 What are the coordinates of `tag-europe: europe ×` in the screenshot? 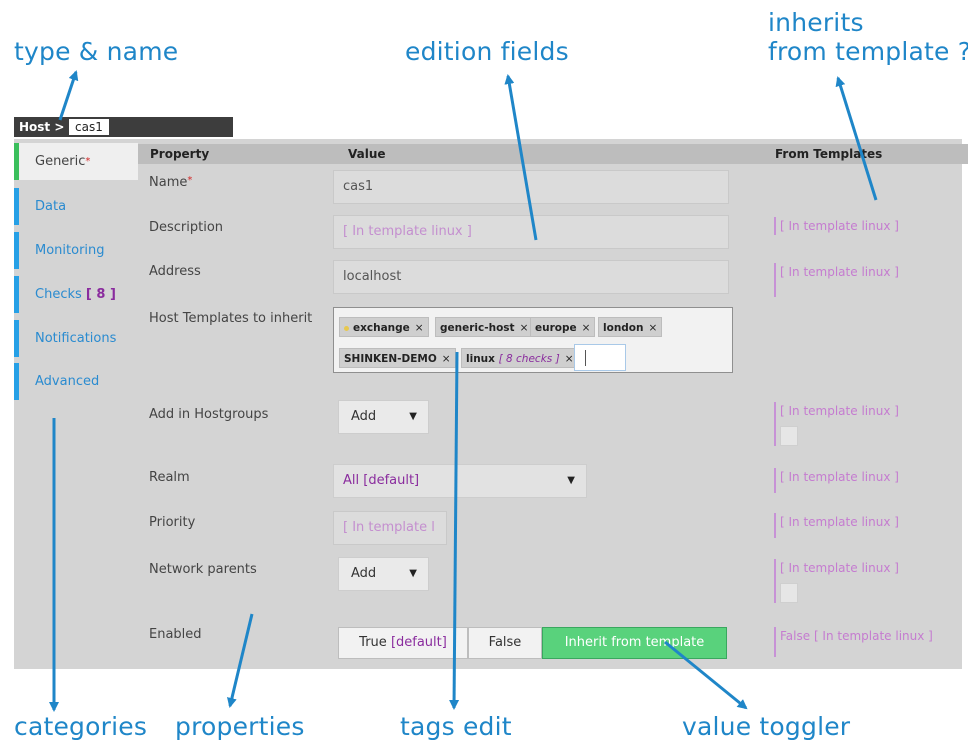 It's located at (563, 327).